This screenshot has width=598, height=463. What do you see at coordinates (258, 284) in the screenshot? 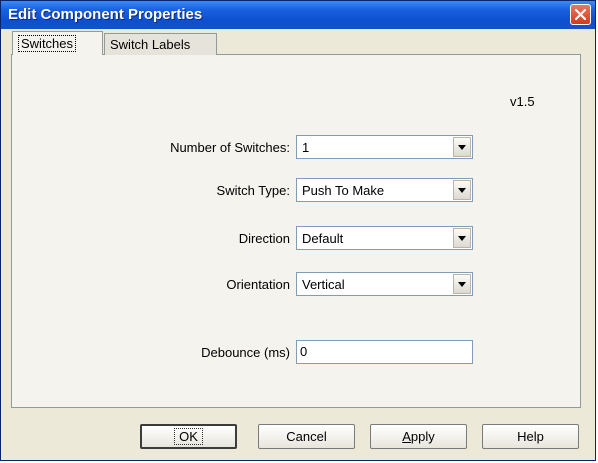
I see `orientation-label: Orientation` at bounding box center [258, 284].